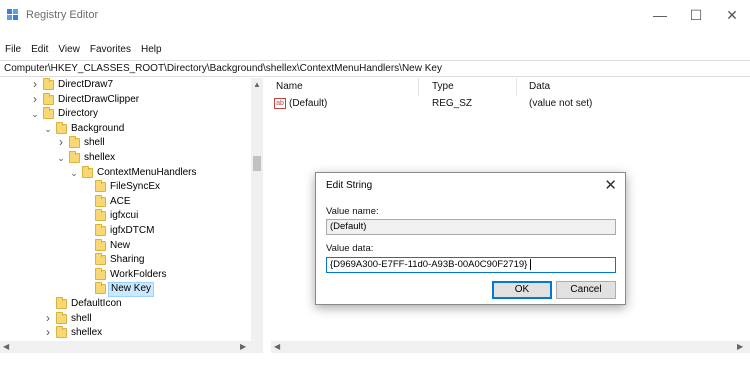 Image resolution: width=750 pixels, height=375 pixels. Describe the element at coordinates (471, 227) in the screenshot. I see `value-name-field: (Default)` at that location.